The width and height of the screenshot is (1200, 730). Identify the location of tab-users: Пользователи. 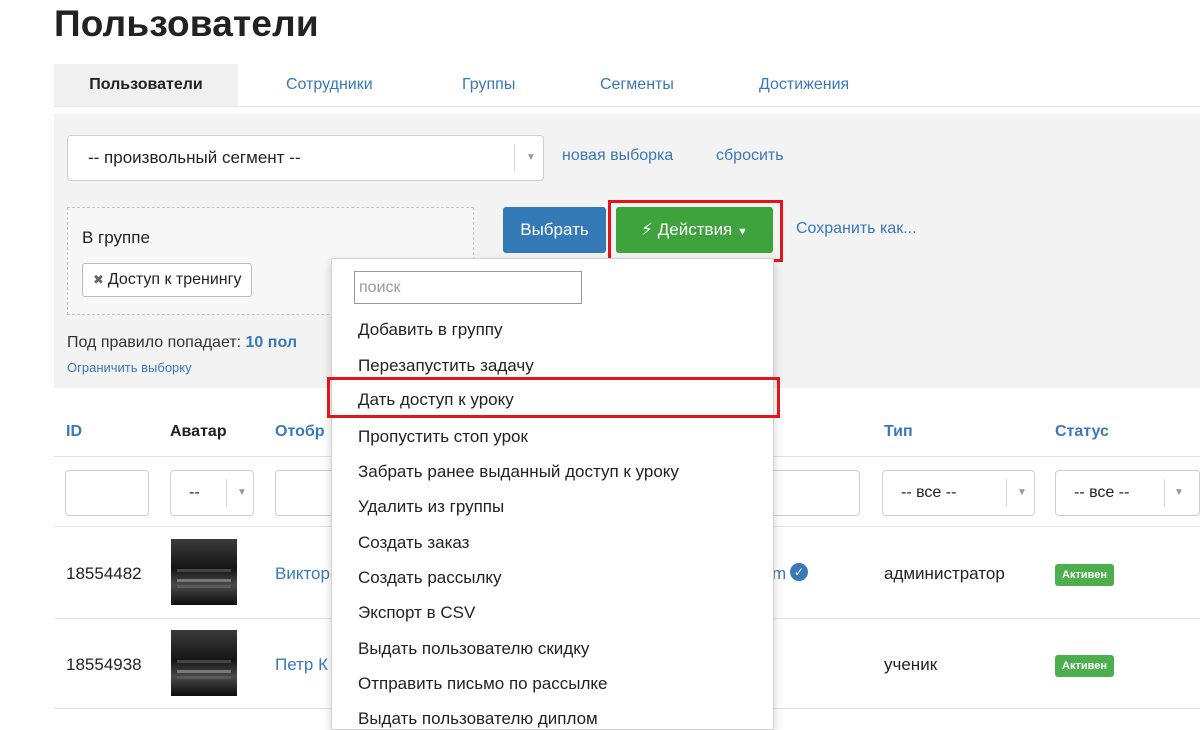
(146, 85).